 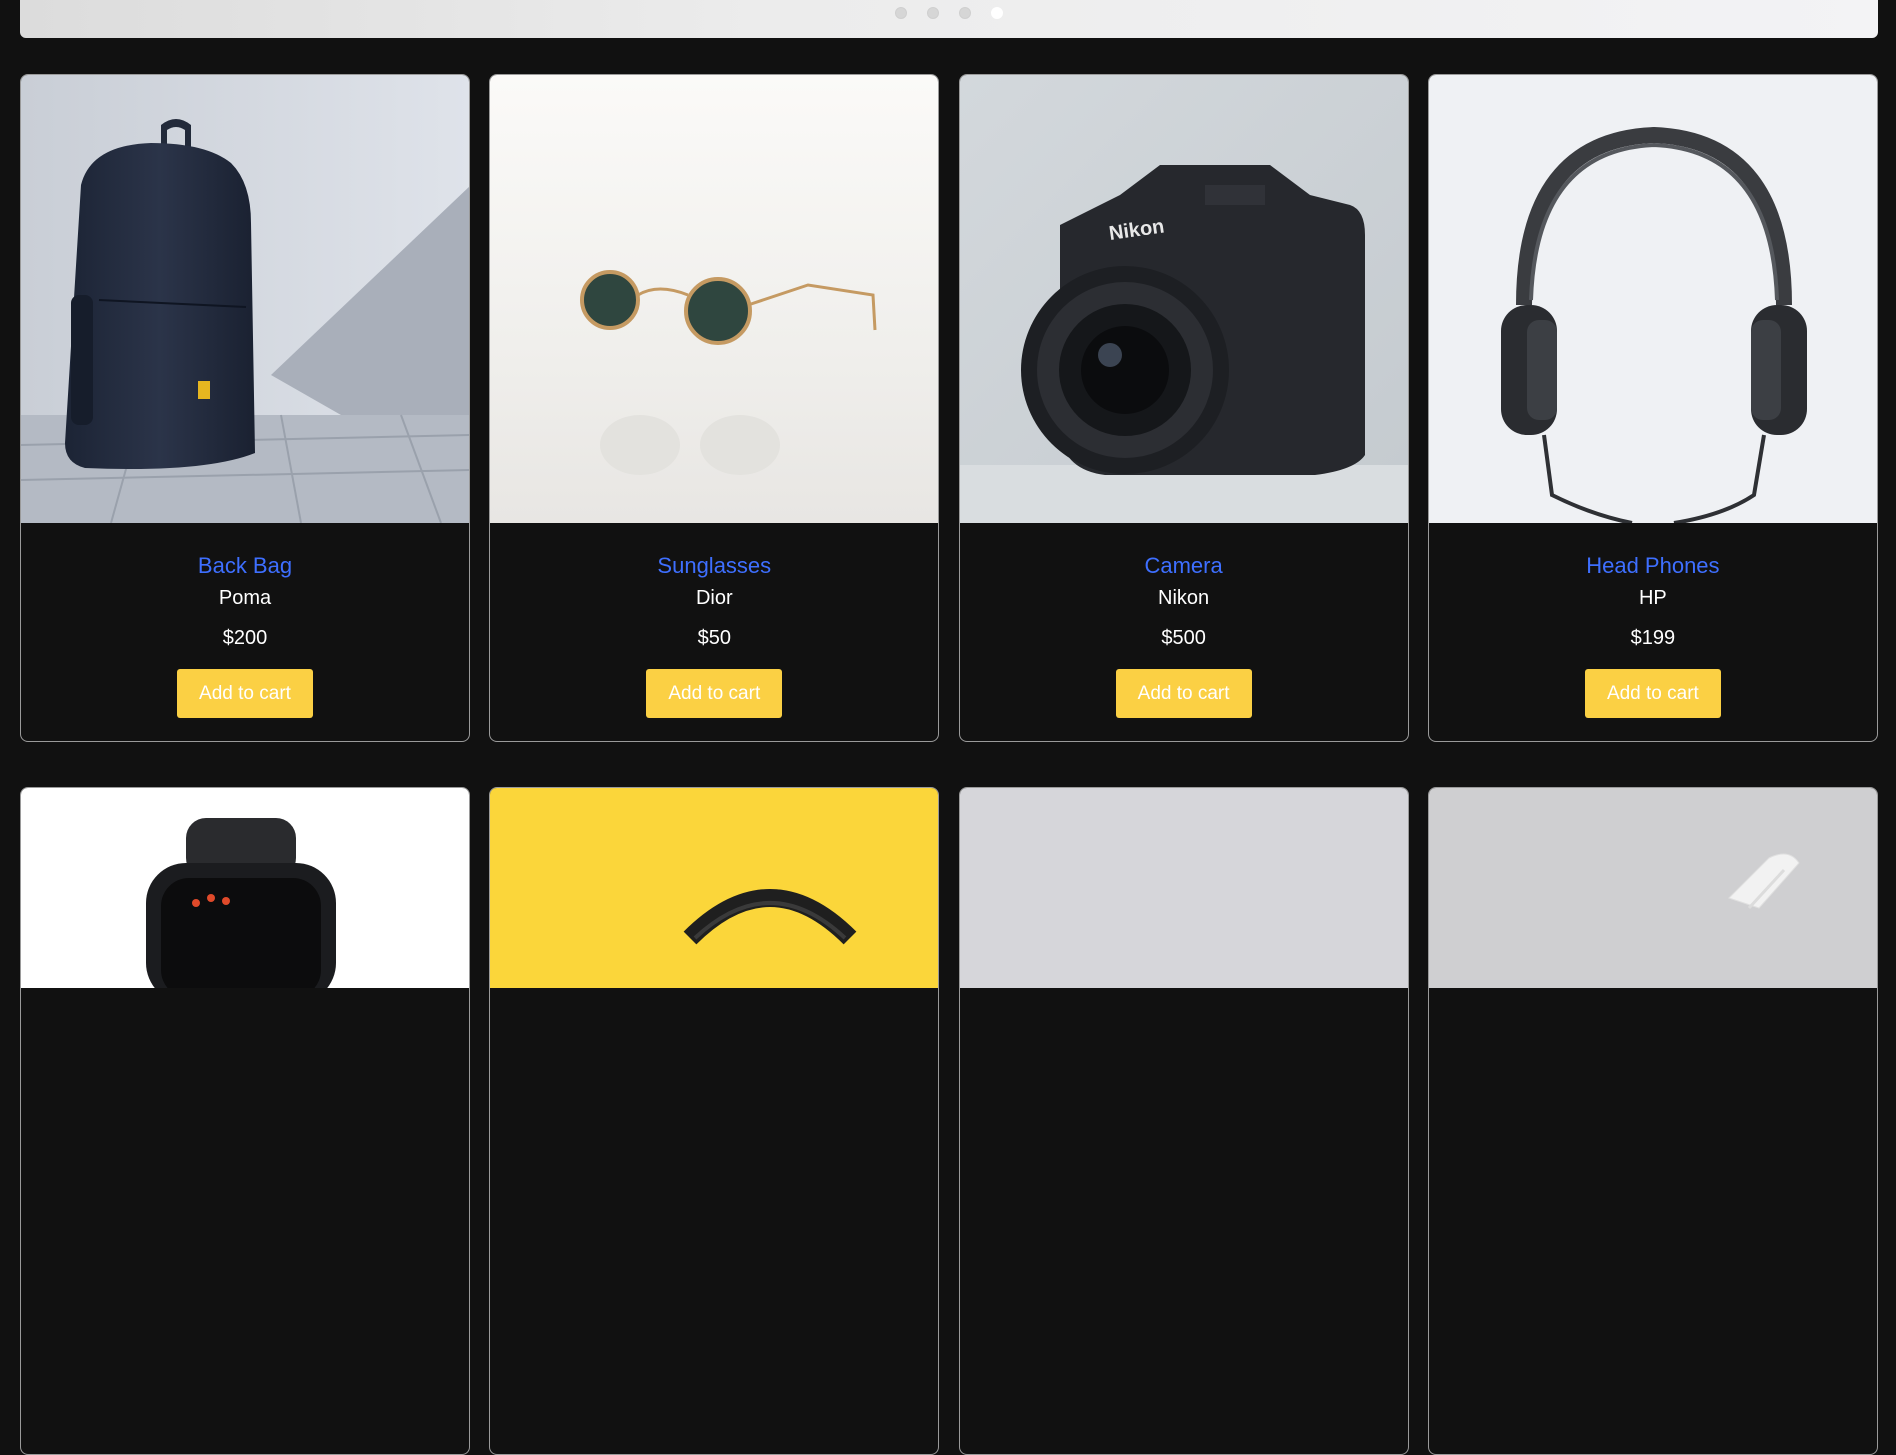 I want to click on smartwatch-image, so click(x=245, y=1012).